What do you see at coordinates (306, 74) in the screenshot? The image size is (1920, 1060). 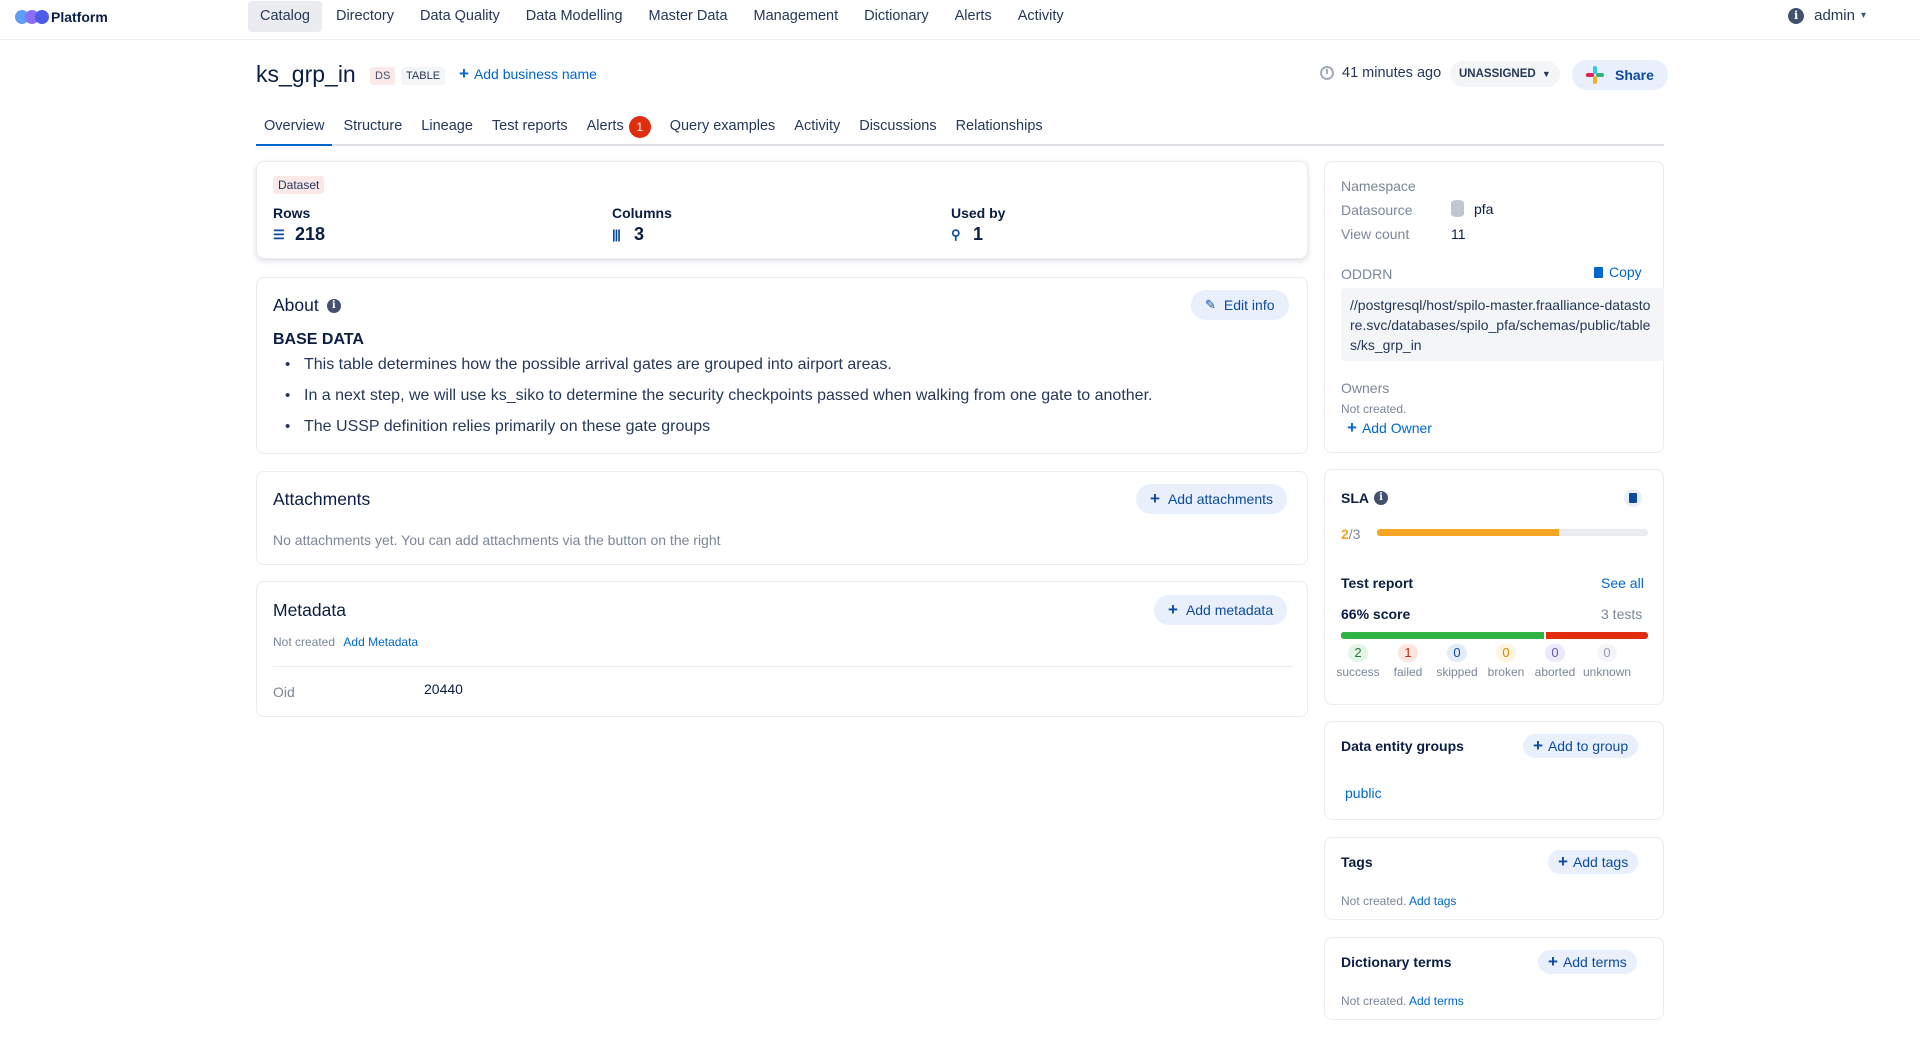 I see `entity-title: ks_grp_in` at bounding box center [306, 74].